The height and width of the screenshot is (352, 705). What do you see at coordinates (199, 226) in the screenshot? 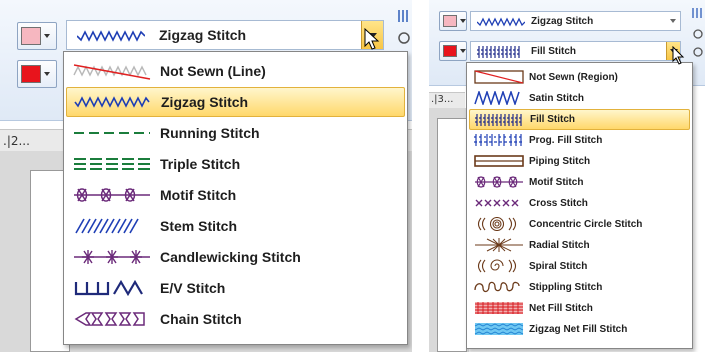
I see `menu-item-label: Stem Stitch` at bounding box center [199, 226].